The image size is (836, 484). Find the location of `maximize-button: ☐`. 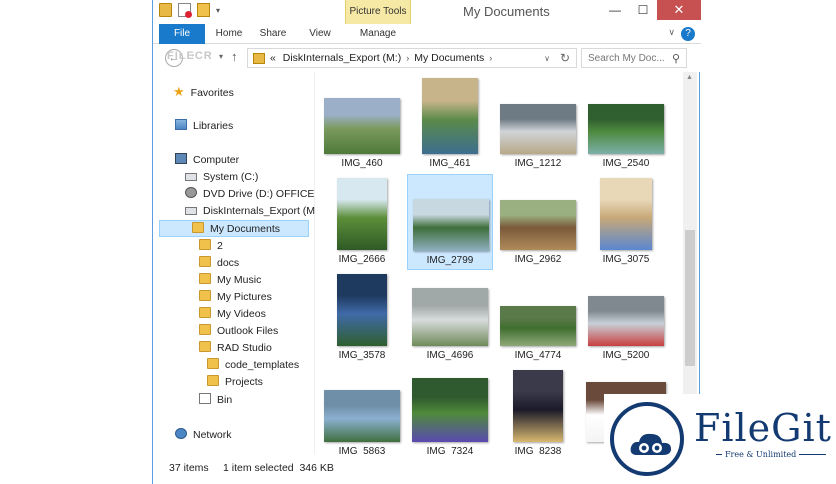

maximize-button: ☐ is located at coordinates (643, 10).